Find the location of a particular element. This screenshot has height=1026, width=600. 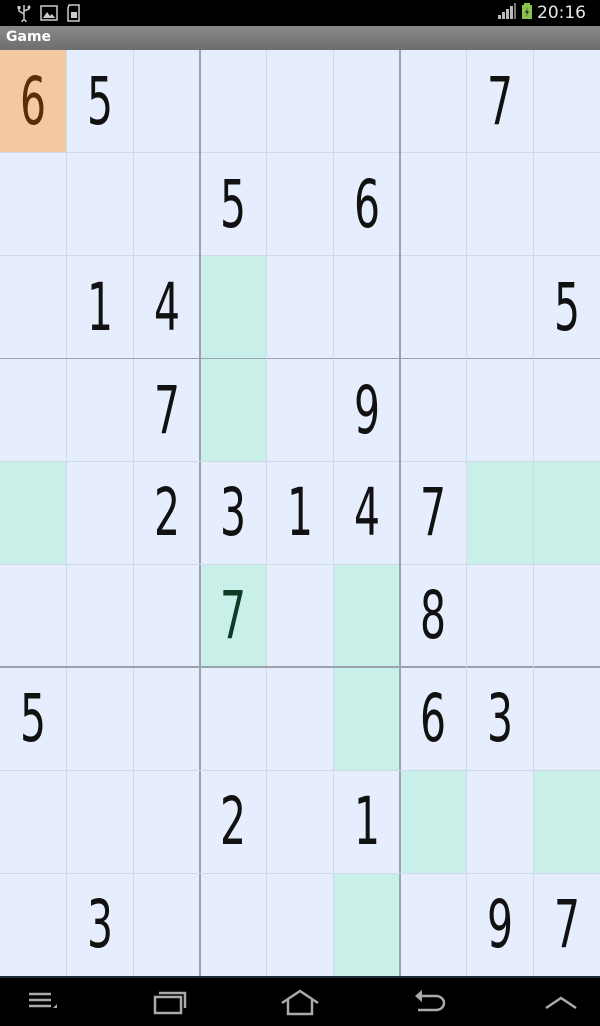

gallery-icon is located at coordinates (49, 15).